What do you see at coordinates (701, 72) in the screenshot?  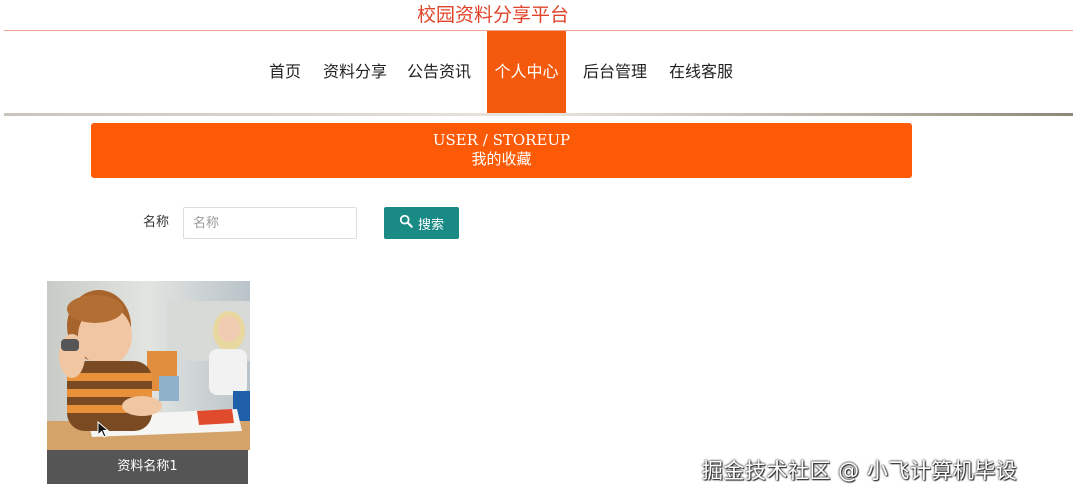 I see `nav-item-online-service: 在线客服` at bounding box center [701, 72].